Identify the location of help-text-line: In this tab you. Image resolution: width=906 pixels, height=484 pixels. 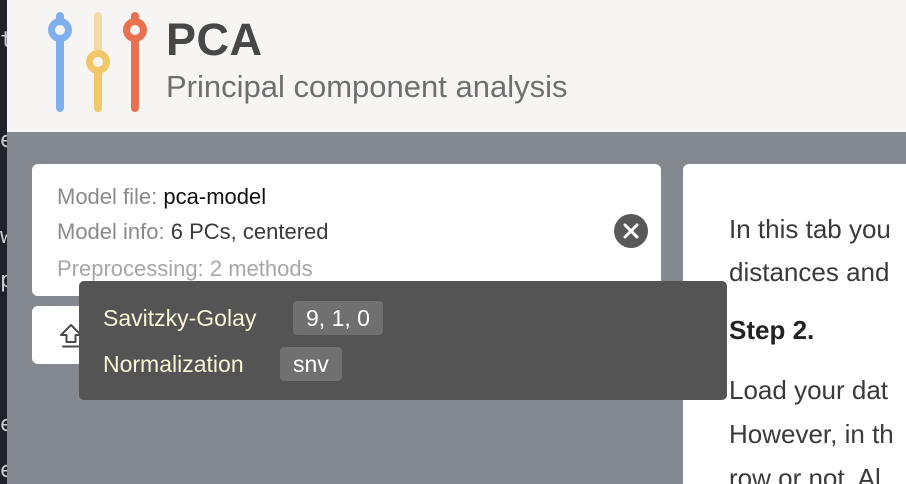
(810, 229).